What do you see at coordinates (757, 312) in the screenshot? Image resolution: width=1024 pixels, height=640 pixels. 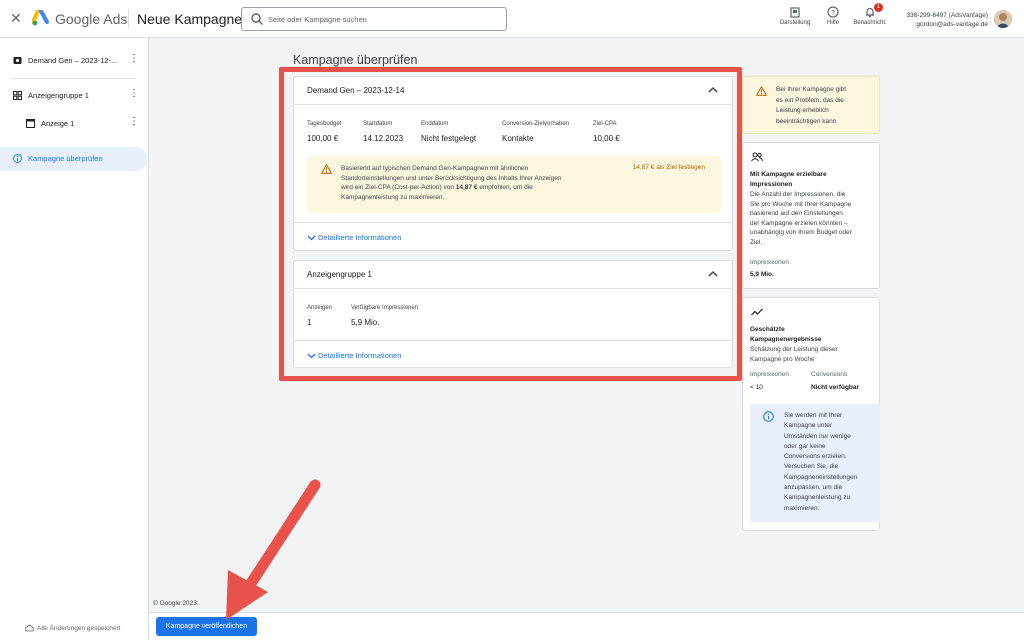 I see `trending-icon` at bounding box center [757, 312].